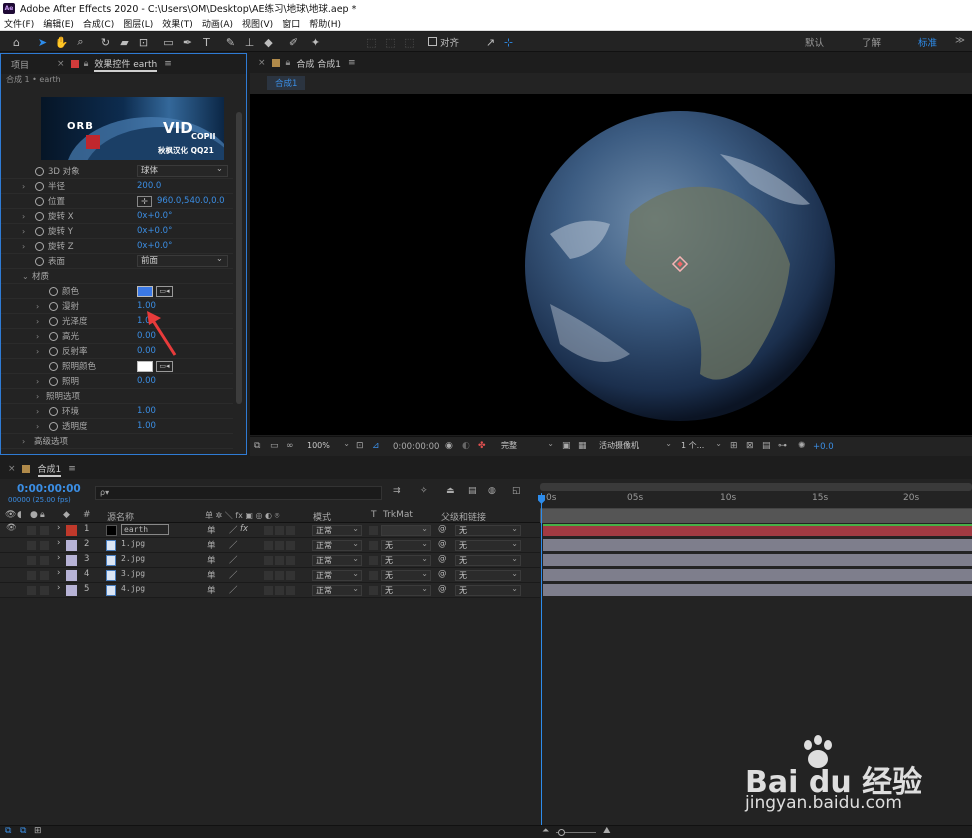 This screenshot has width=972, height=838. What do you see at coordinates (187, 42) in the screenshot?
I see `pen-tool-icon: ✒` at bounding box center [187, 42].